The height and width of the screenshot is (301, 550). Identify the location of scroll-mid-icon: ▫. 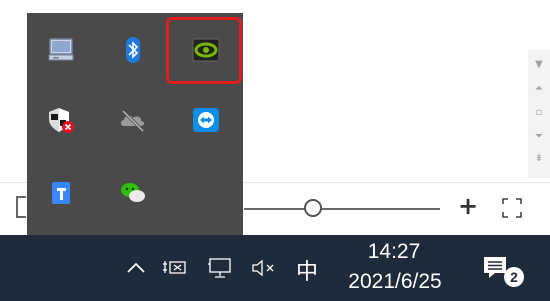
(539, 113).